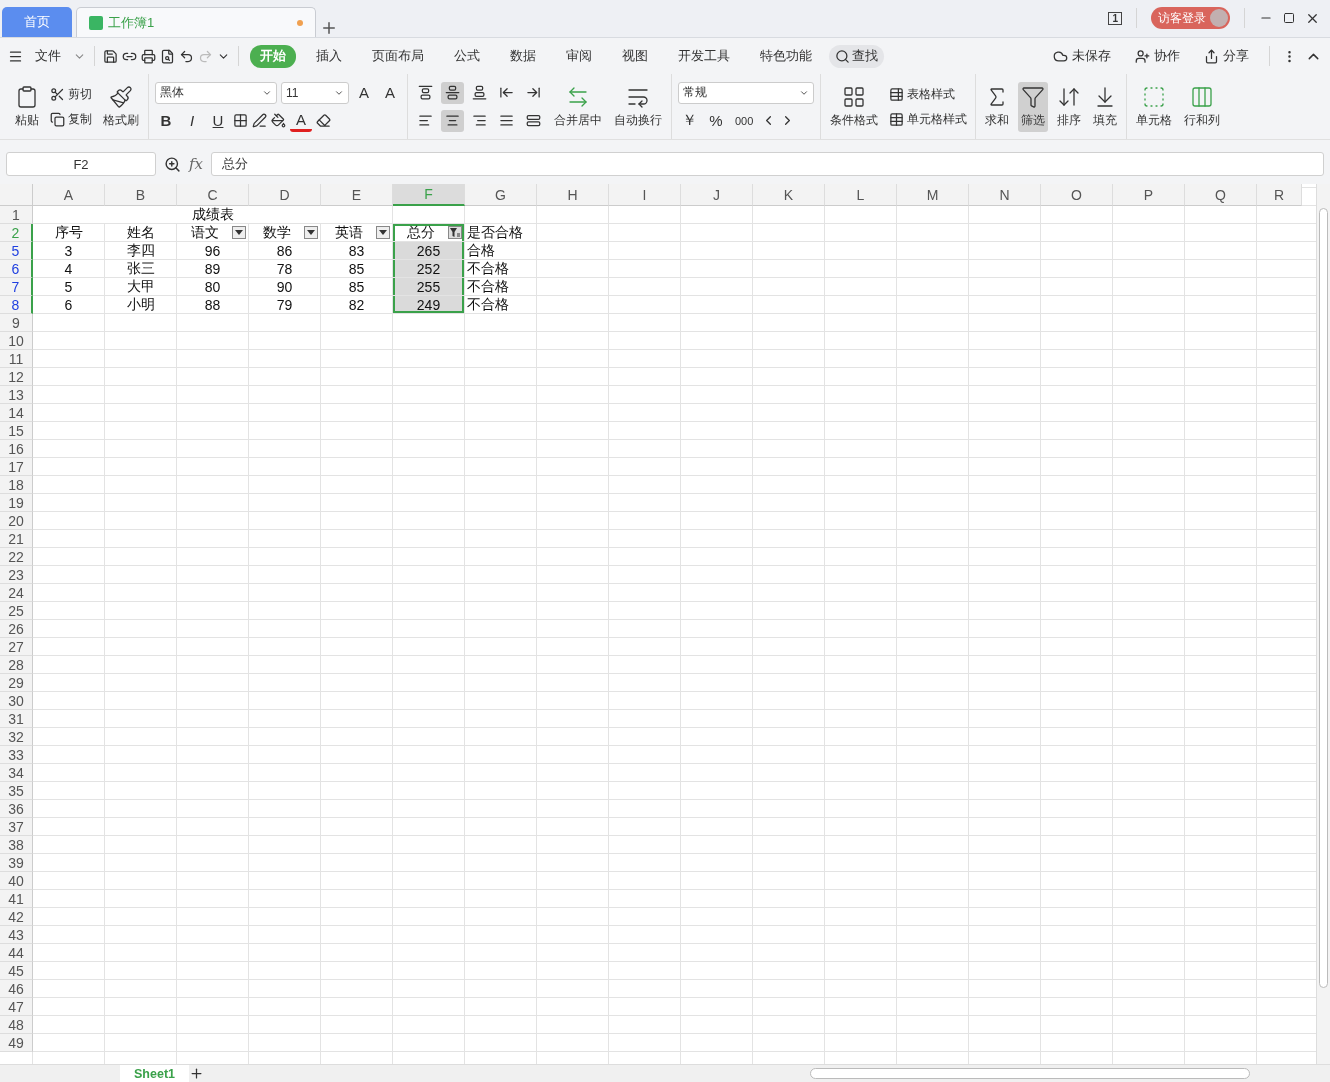  Describe the element at coordinates (16, 791) in the screenshot. I see `row-header: 35` at that location.